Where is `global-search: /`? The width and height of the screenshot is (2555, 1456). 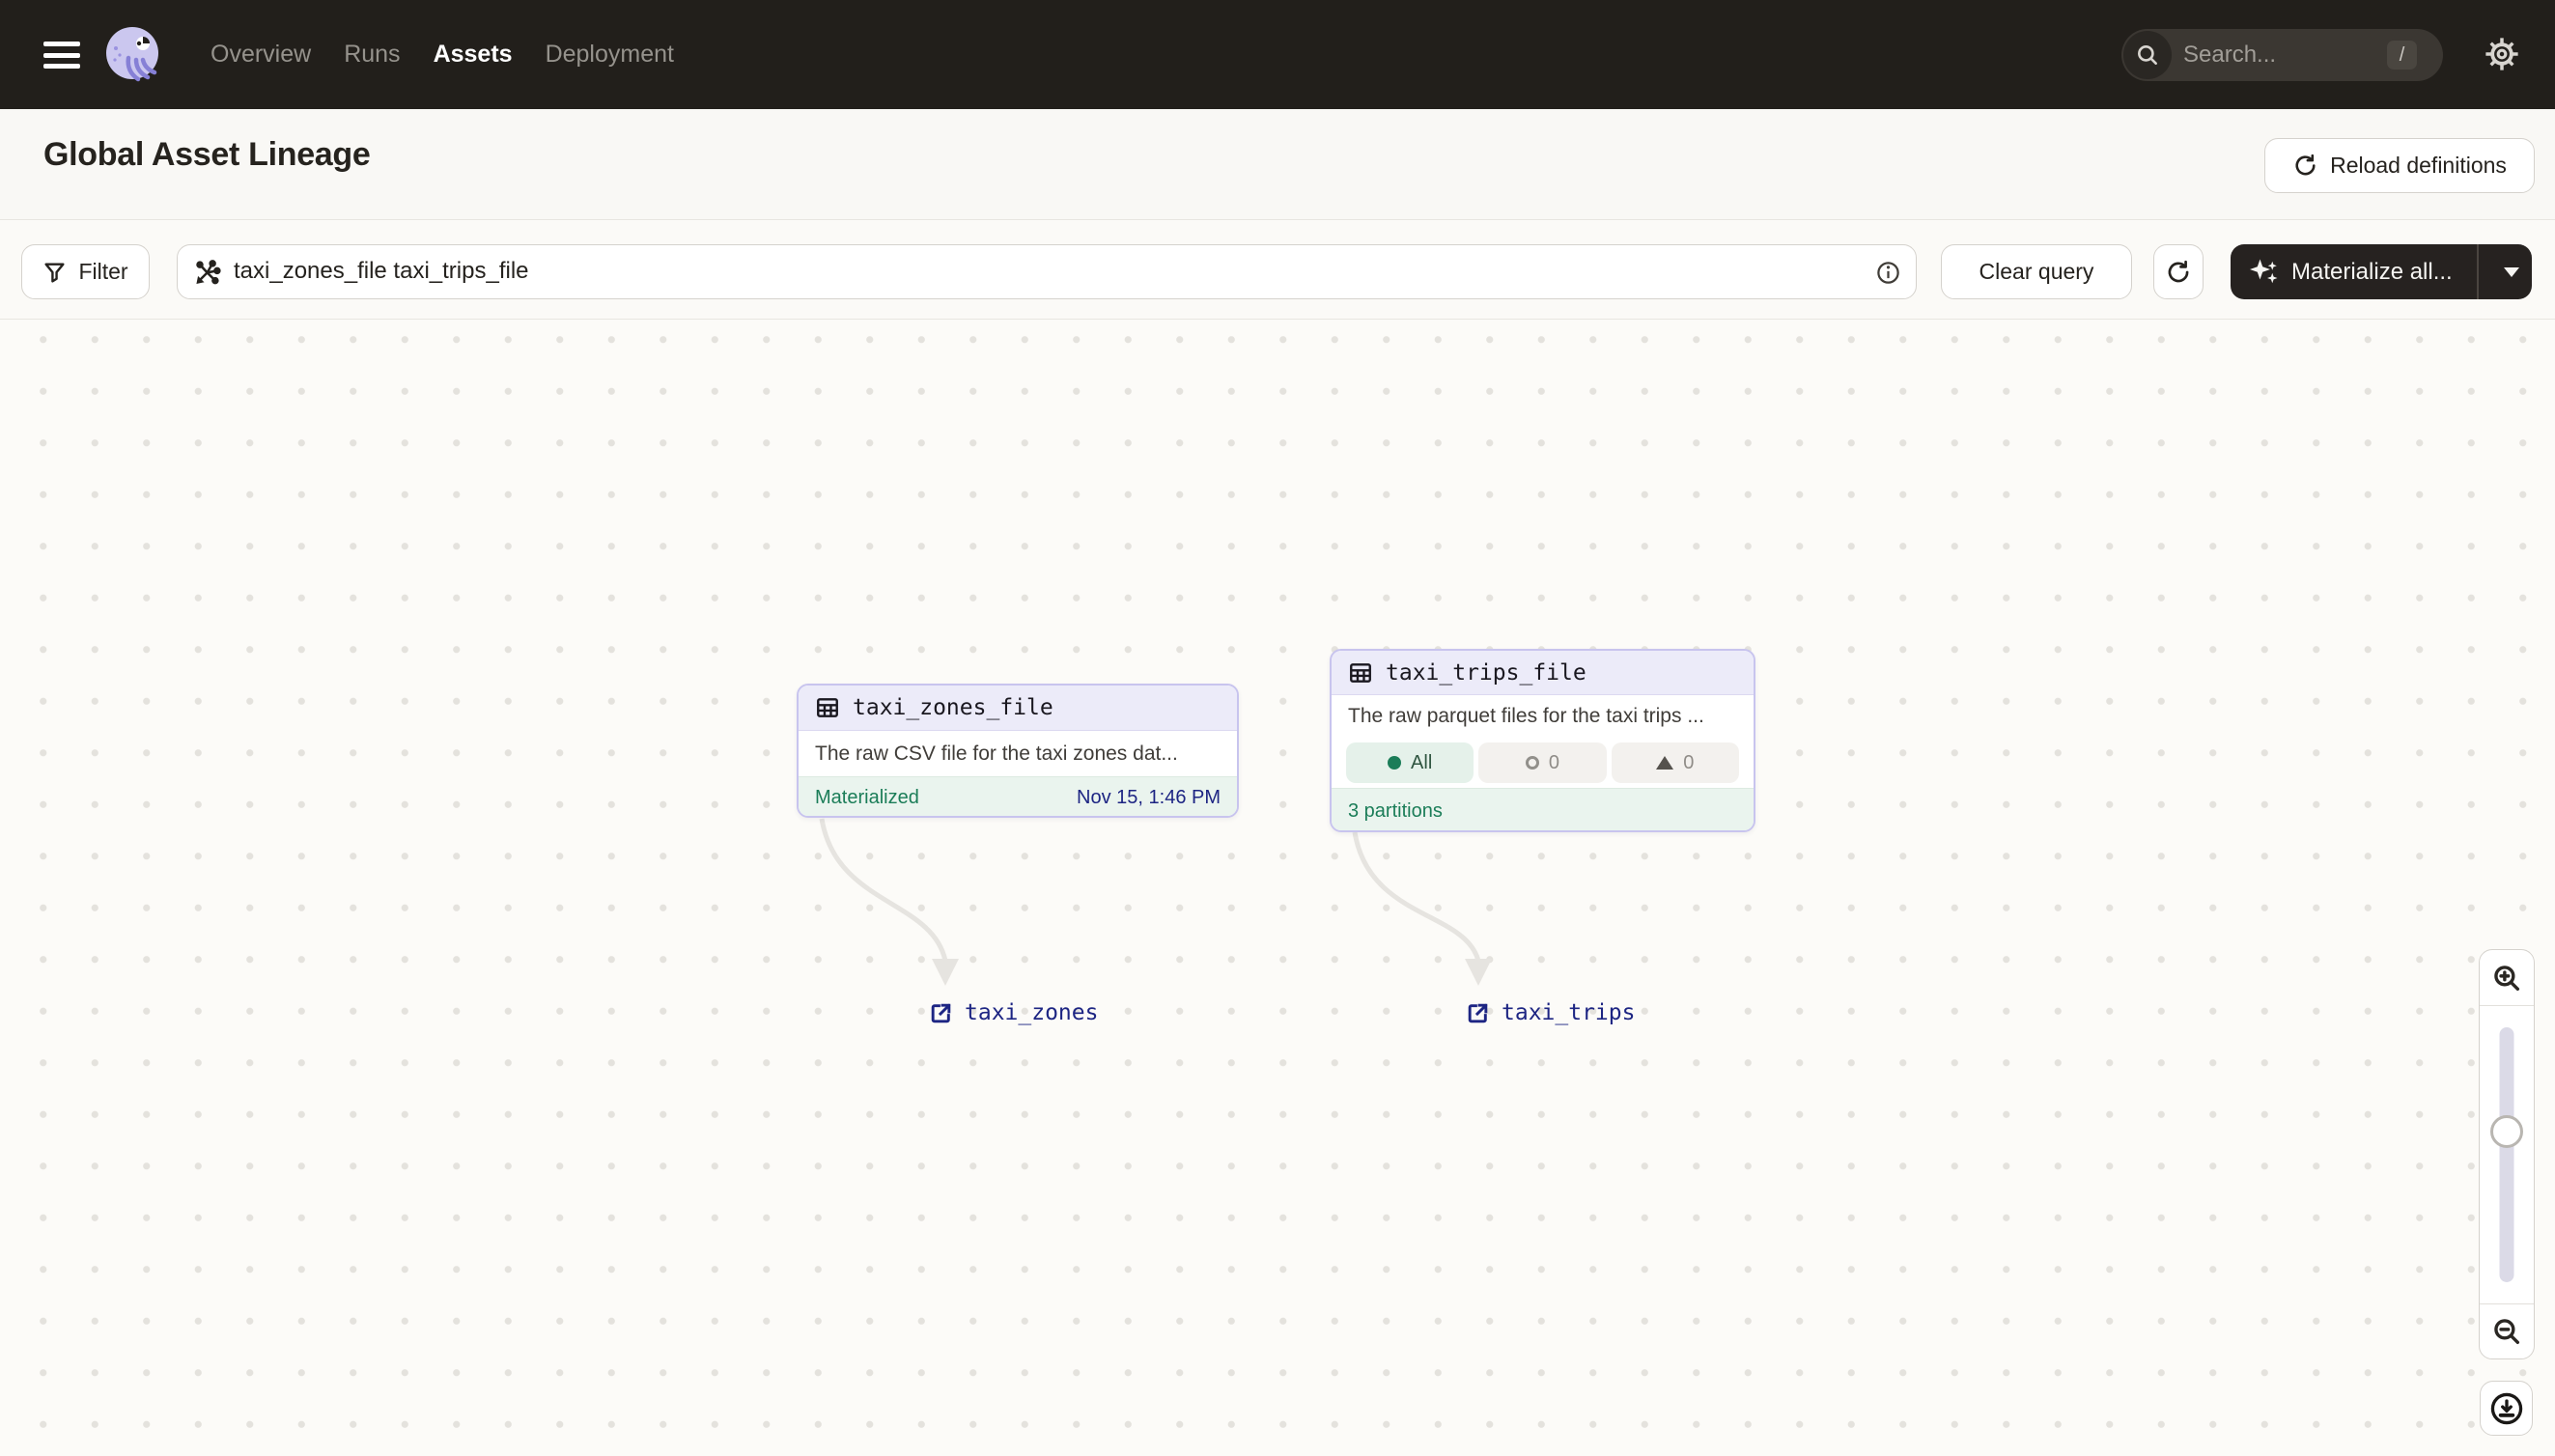 global-search: / is located at coordinates (2282, 55).